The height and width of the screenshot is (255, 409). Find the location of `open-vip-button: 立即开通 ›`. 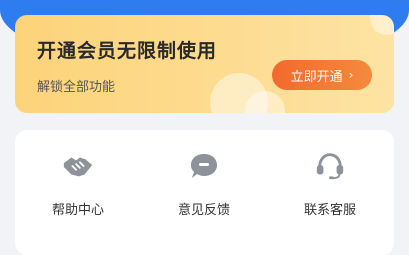

open-vip-button: 立即开通 › is located at coordinates (322, 75).